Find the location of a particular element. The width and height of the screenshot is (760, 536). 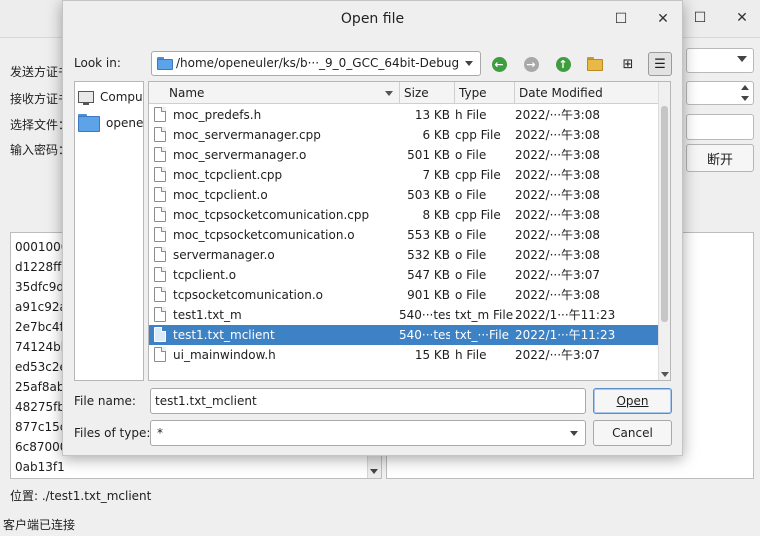

parent-directory-button: ↑ is located at coordinates (563, 64).